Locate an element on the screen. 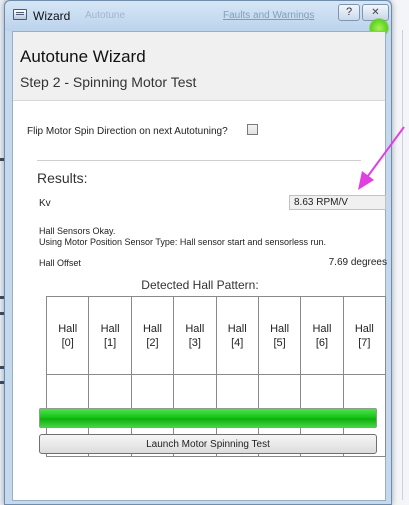  results-heading: Results: is located at coordinates (62, 178).